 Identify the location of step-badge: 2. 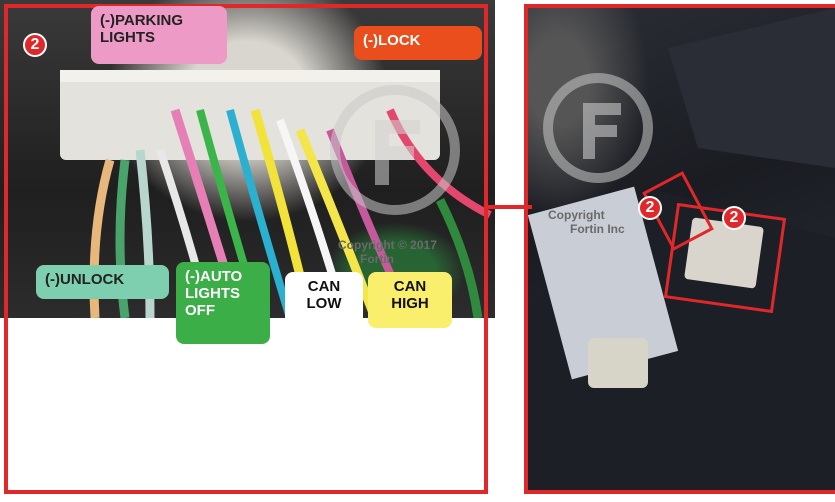
(35, 45).